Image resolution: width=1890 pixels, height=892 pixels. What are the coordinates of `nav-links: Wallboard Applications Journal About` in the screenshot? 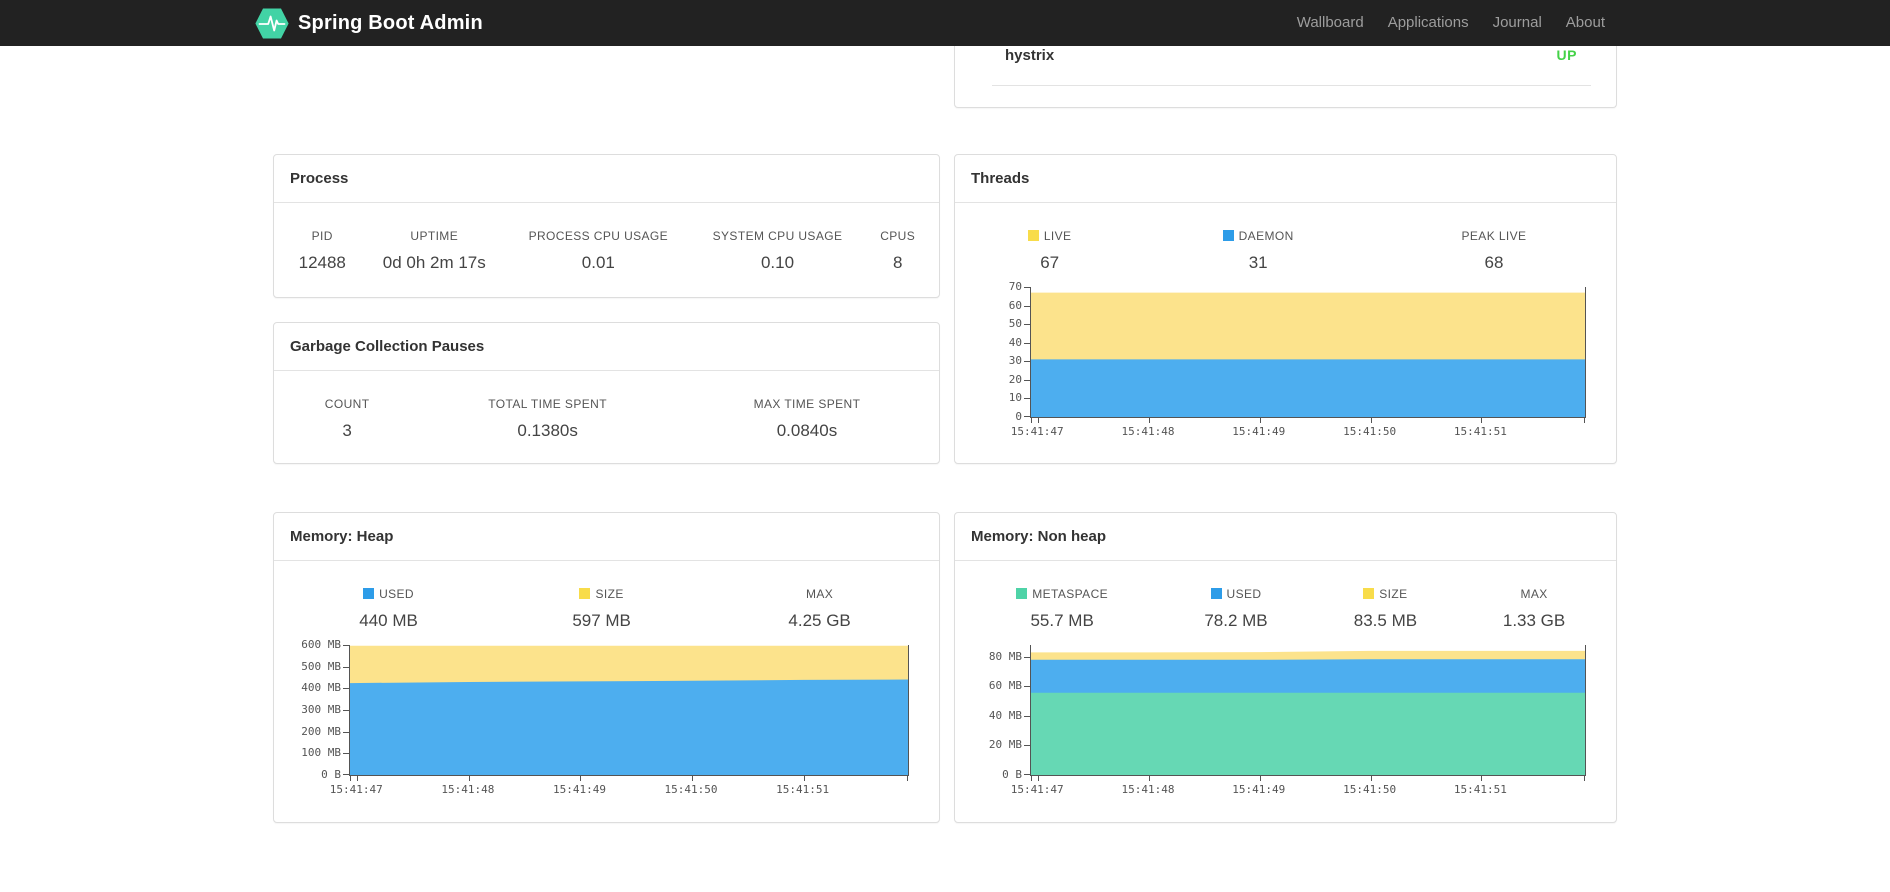 It's located at (1451, 23).